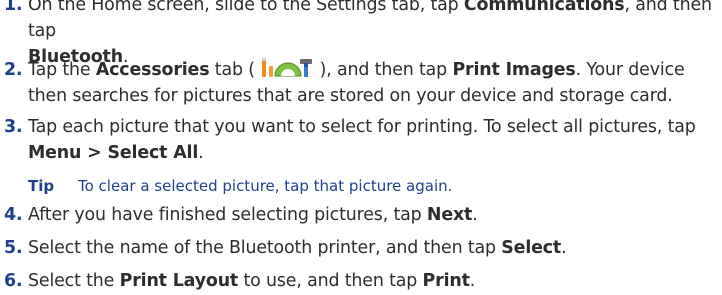  Describe the element at coordinates (179, 281) in the screenshot. I see `ui-term-print-layout: Print Layout` at that location.